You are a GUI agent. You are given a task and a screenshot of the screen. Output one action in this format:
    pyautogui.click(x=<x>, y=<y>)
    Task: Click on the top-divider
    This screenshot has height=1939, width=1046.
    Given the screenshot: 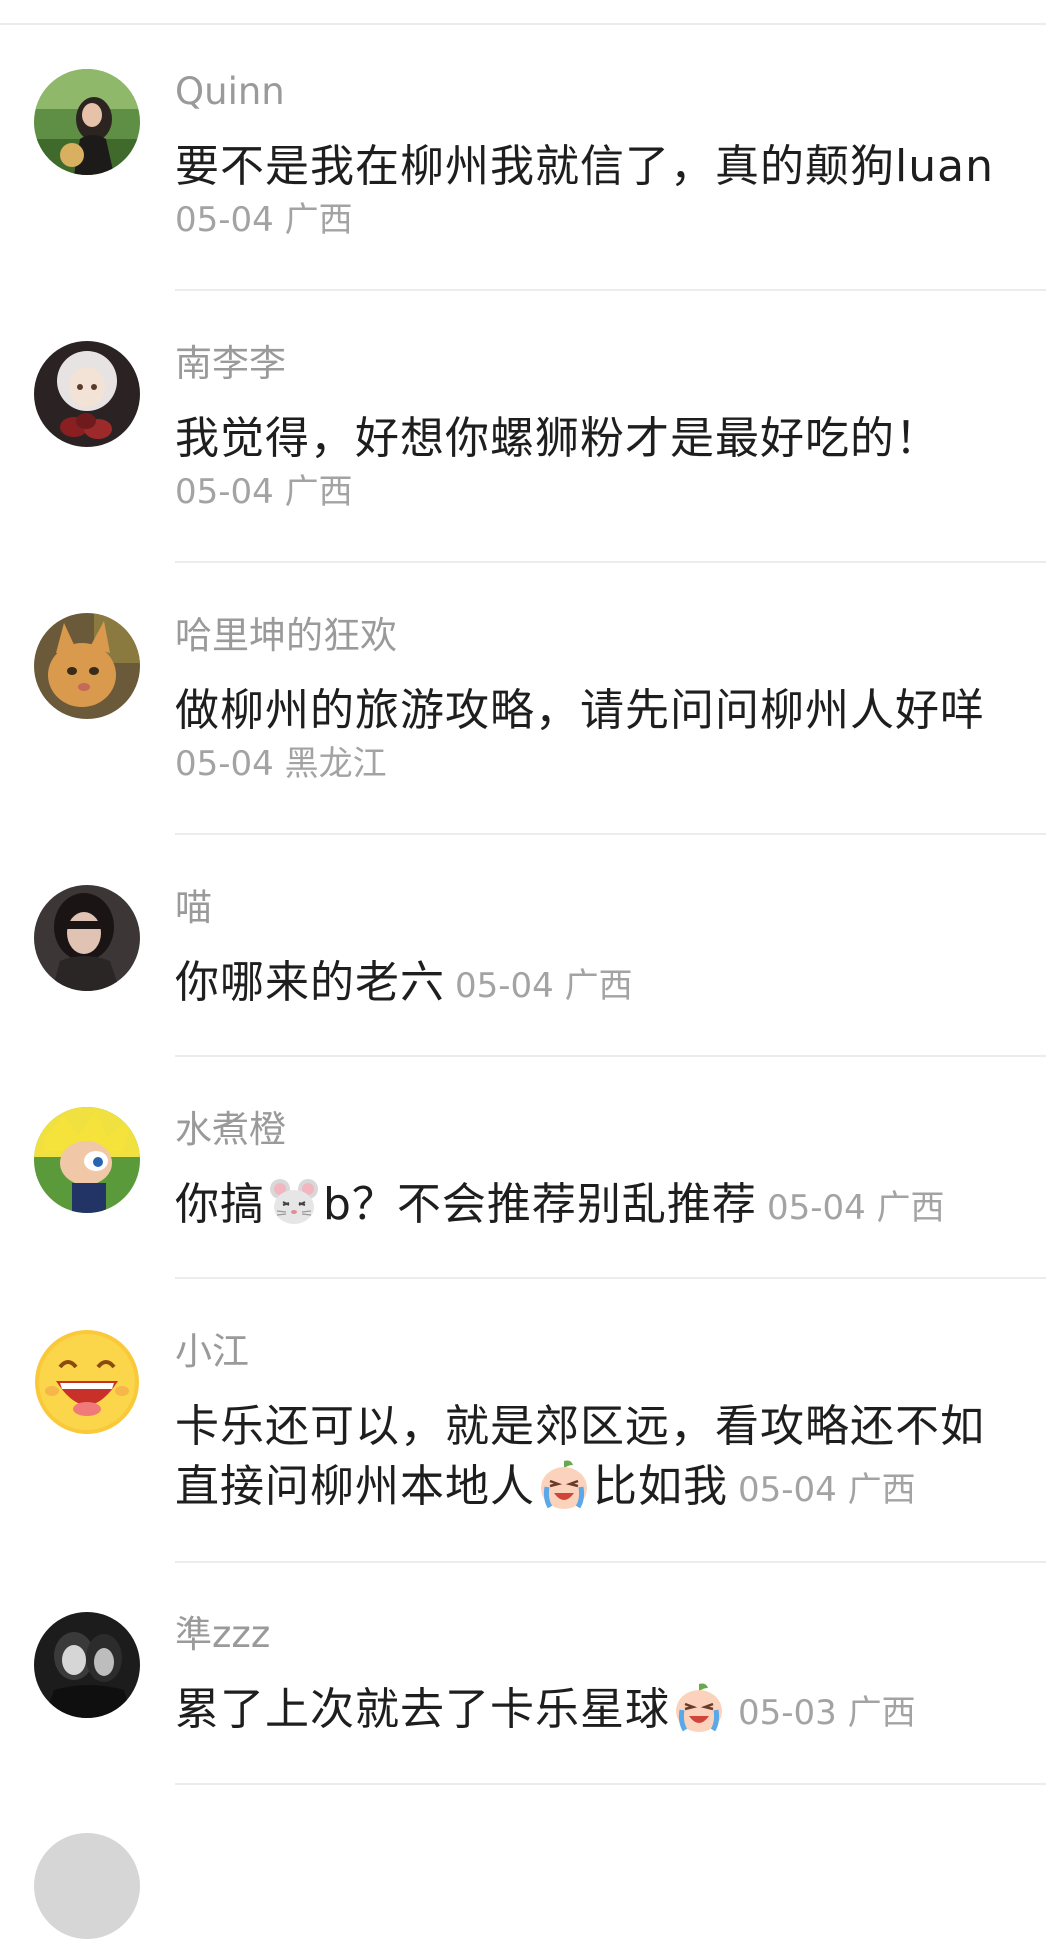 What is the action you would take?
    pyautogui.click(x=523, y=24)
    